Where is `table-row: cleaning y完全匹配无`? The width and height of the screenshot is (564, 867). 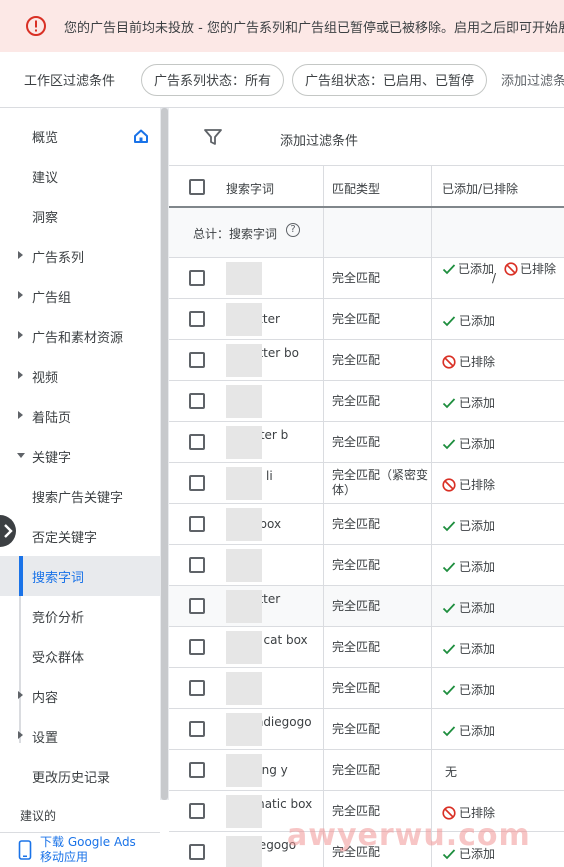
table-row: cleaning y完全匹配无 is located at coordinates (366, 770).